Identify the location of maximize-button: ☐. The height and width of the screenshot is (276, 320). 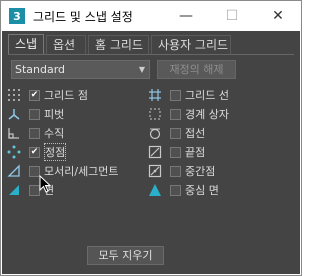
(232, 16).